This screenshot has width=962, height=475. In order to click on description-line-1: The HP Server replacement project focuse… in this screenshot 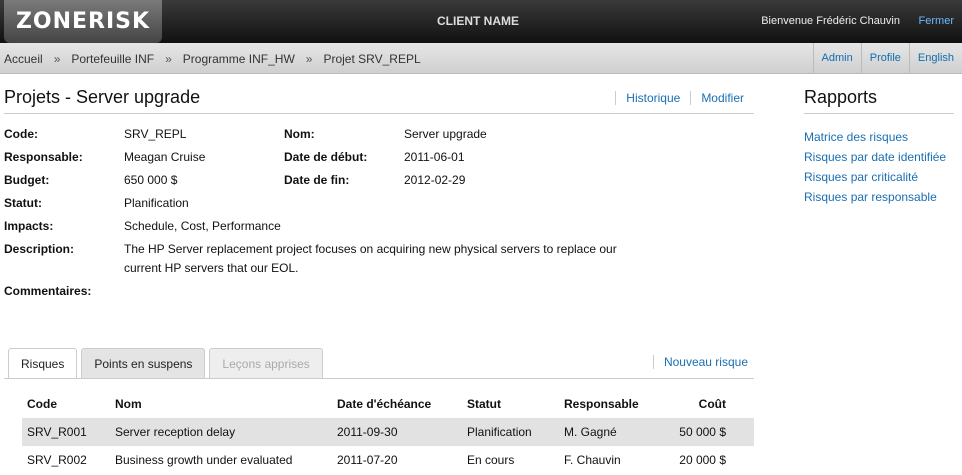, I will do `click(370, 249)`.